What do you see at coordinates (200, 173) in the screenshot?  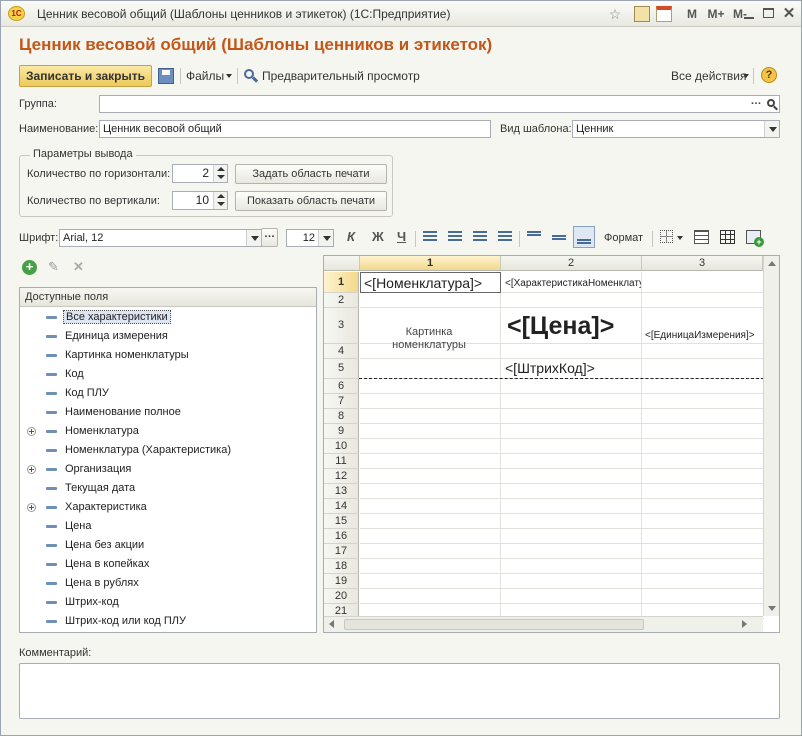 I see `horizontal-count-stepper: 2` at bounding box center [200, 173].